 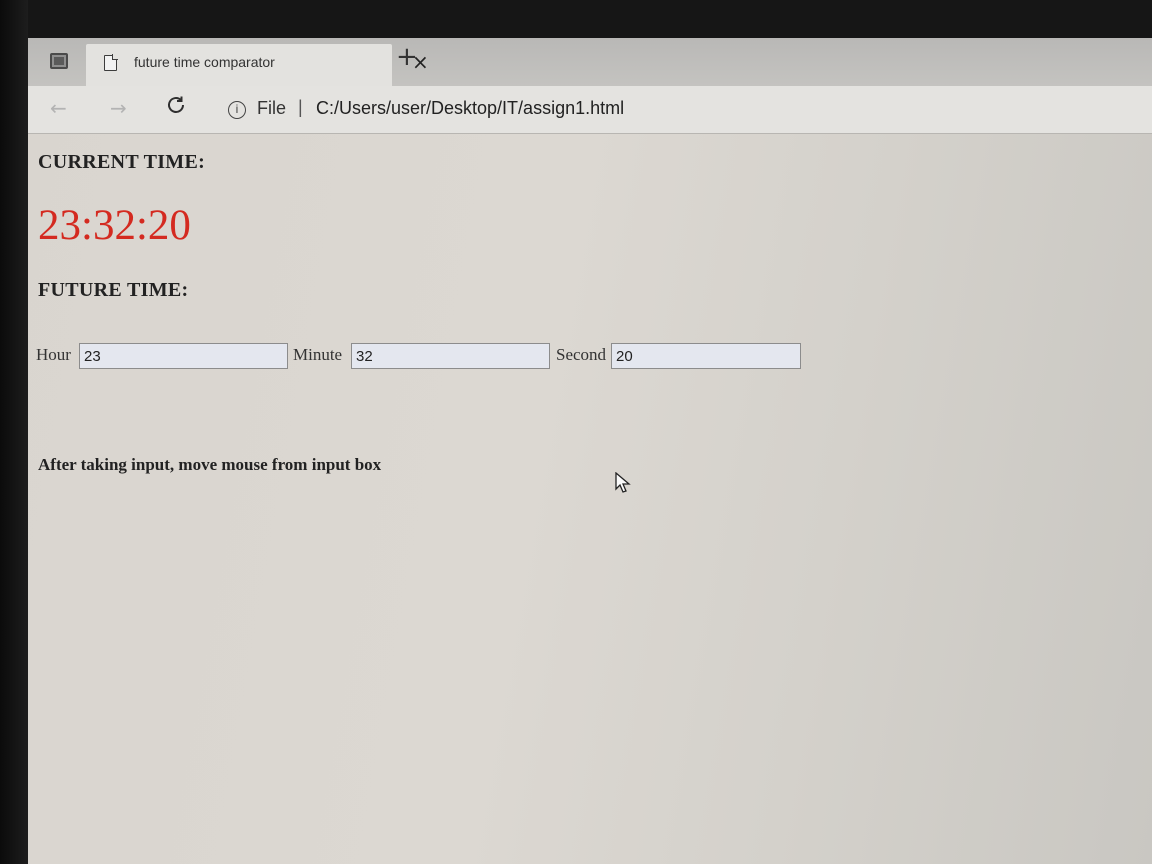 I want to click on future-time-heading: FUTURE TIME:, so click(x=113, y=290).